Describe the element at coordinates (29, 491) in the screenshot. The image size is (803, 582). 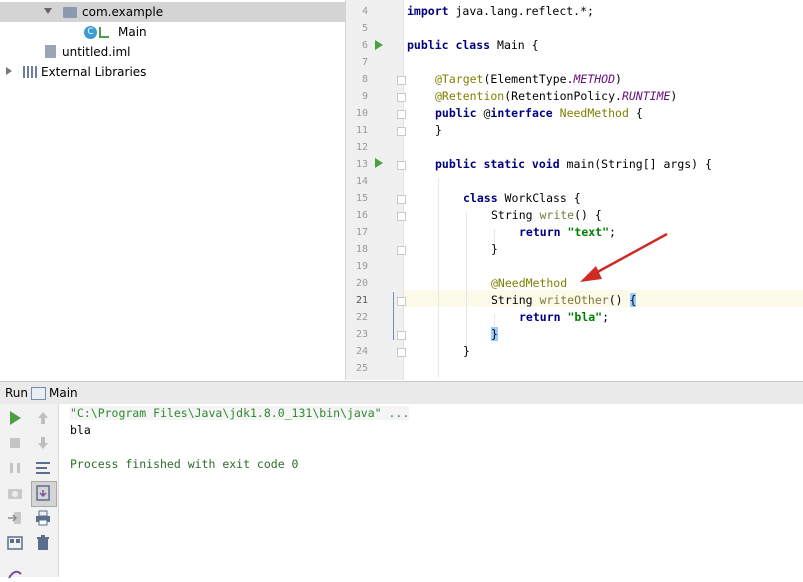
I see `run-toolbar` at that location.